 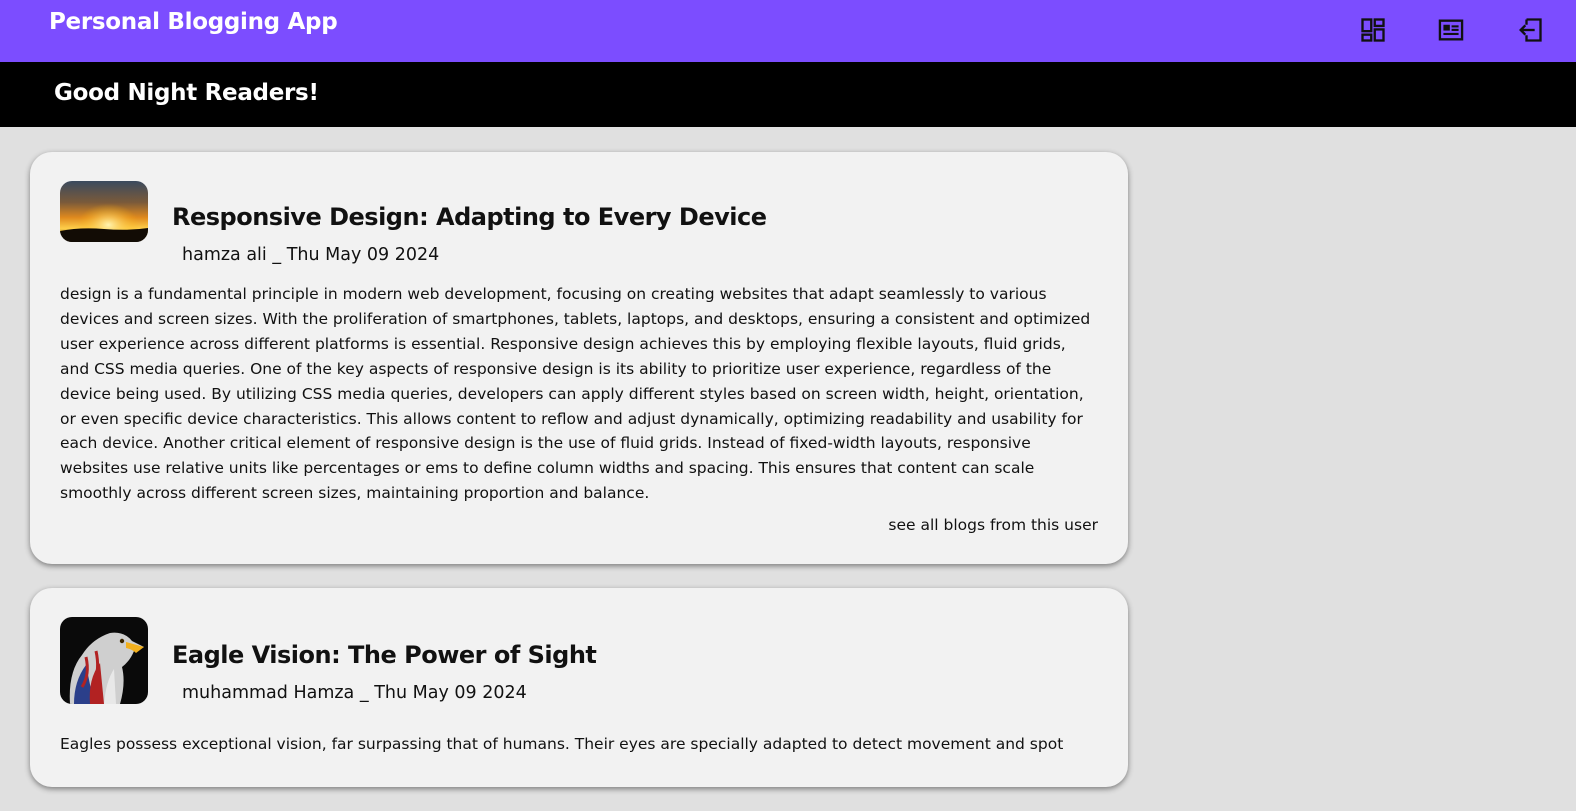 I want to click on post-title: Eagle Vision: The Power of Sight, so click(x=384, y=655).